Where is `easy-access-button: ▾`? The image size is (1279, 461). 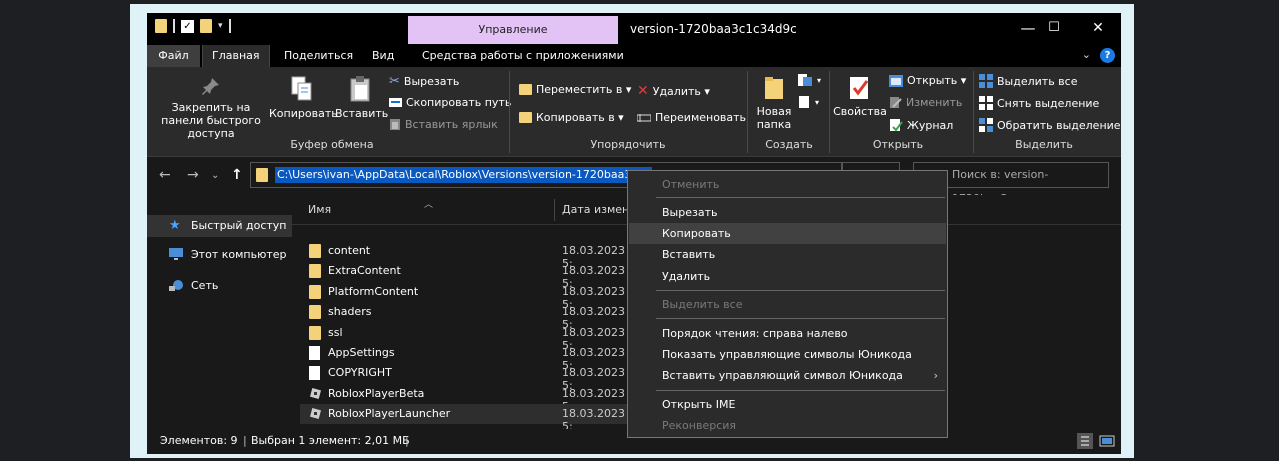
easy-access-button: ▾ is located at coordinates (808, 102).